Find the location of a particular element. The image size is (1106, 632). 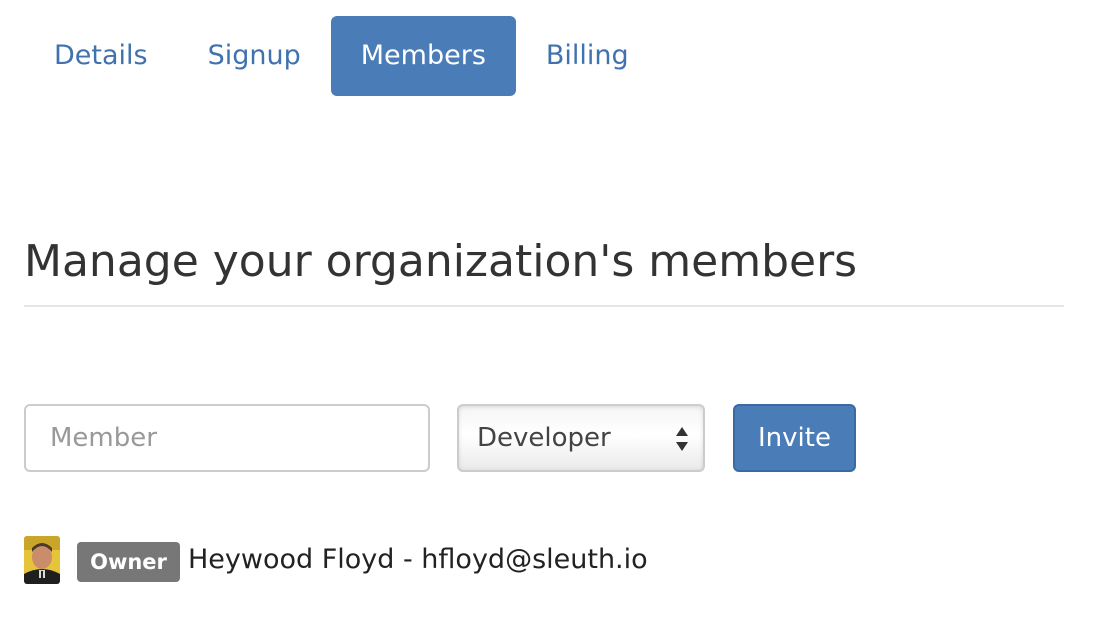

invite-button: Invite is located at coordinates (794, 438).